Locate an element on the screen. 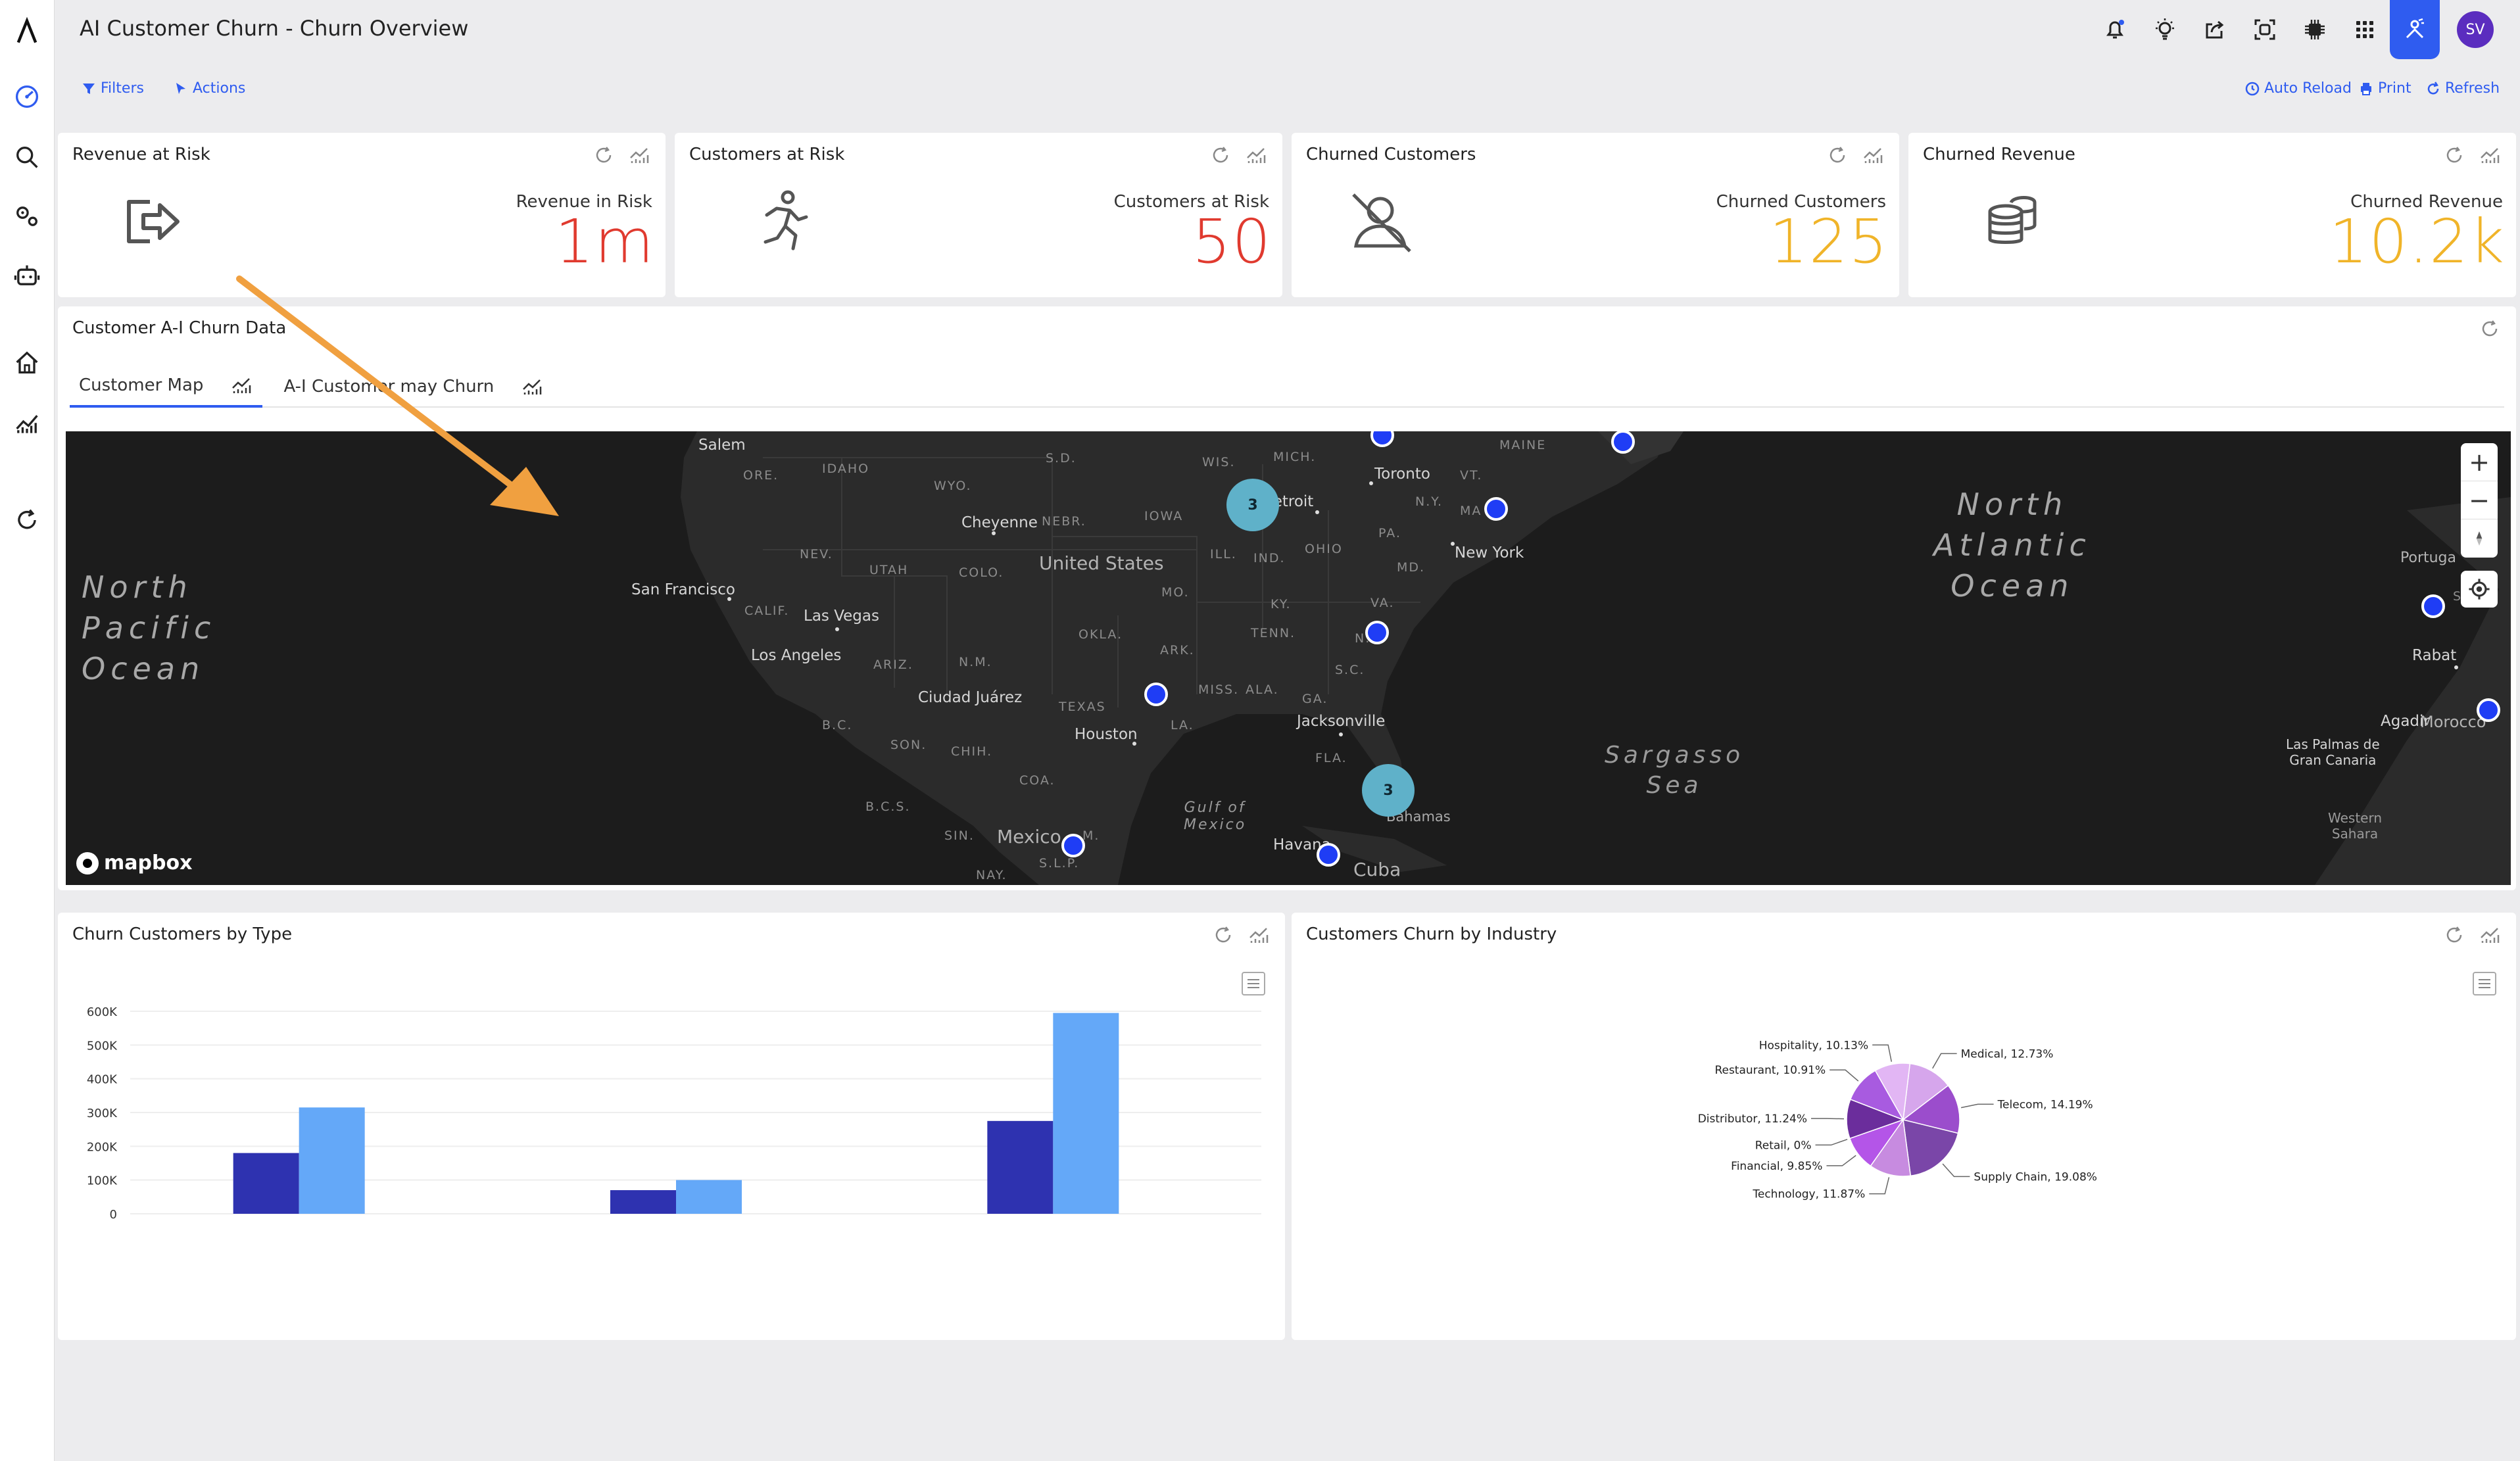 Image resolution: width=2520 pixels, height=1461 pixels. cursor-icon is located at coordinates (180, 88).